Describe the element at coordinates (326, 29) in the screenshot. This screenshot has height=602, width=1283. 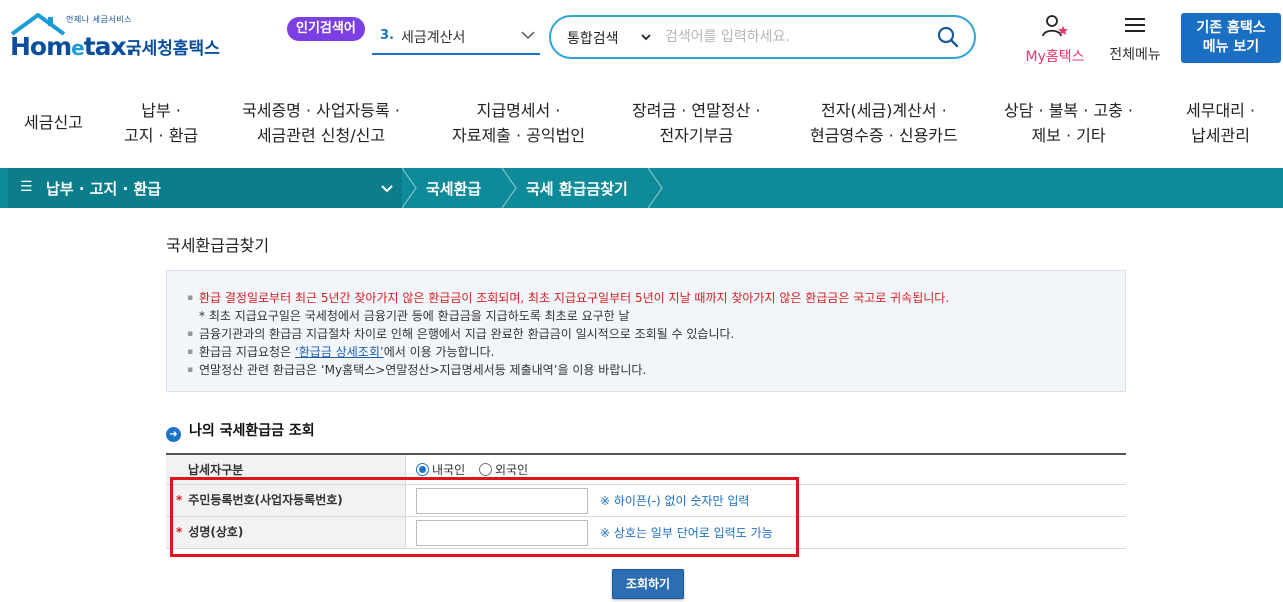
I see `popular-search-badge: 인기검색어` at that location.